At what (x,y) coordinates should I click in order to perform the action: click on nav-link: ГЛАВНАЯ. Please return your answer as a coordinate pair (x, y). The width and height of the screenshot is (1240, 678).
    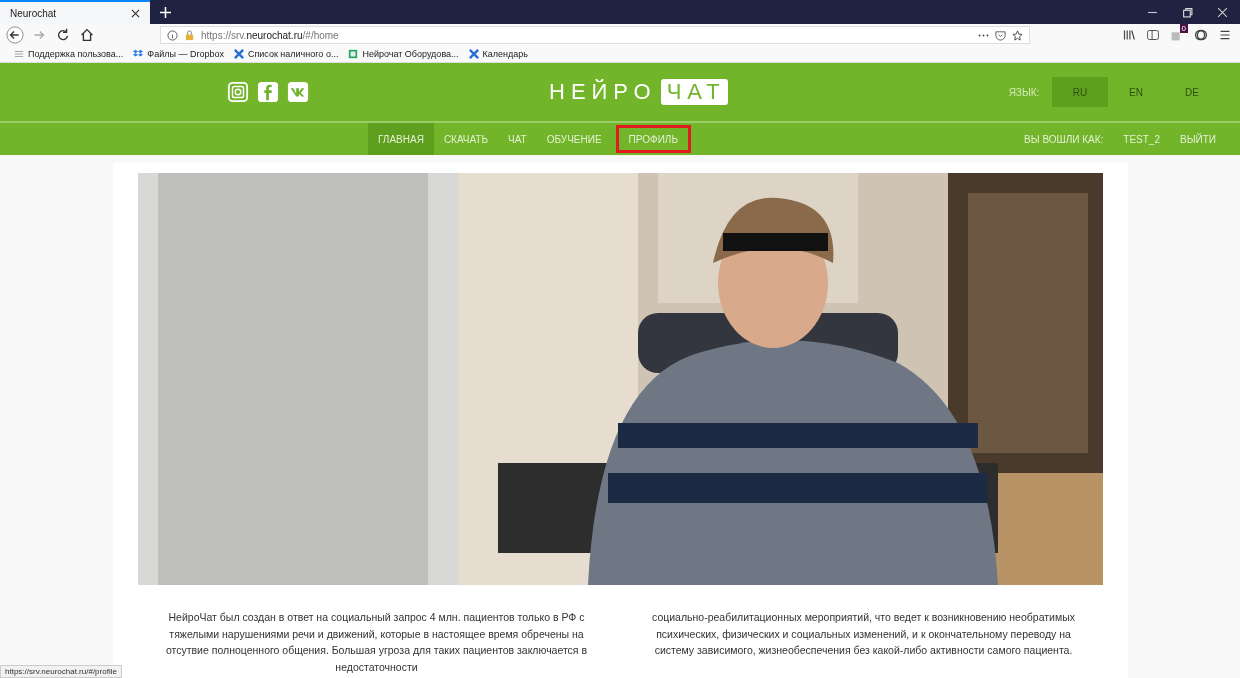
    Looking at the image, I should click on (401, 139).